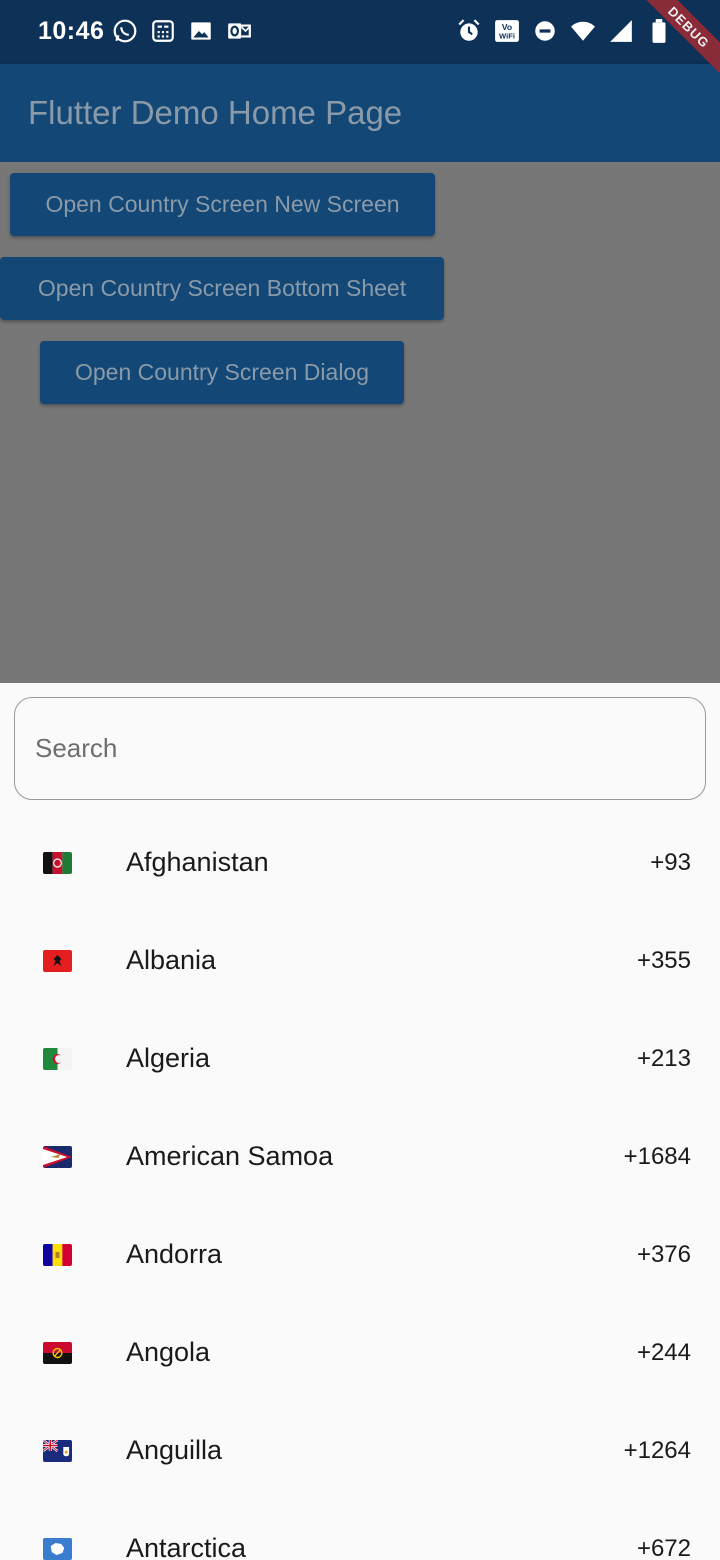  I want to click on country-list-item: Antarctica +672, so click(360, 1530).